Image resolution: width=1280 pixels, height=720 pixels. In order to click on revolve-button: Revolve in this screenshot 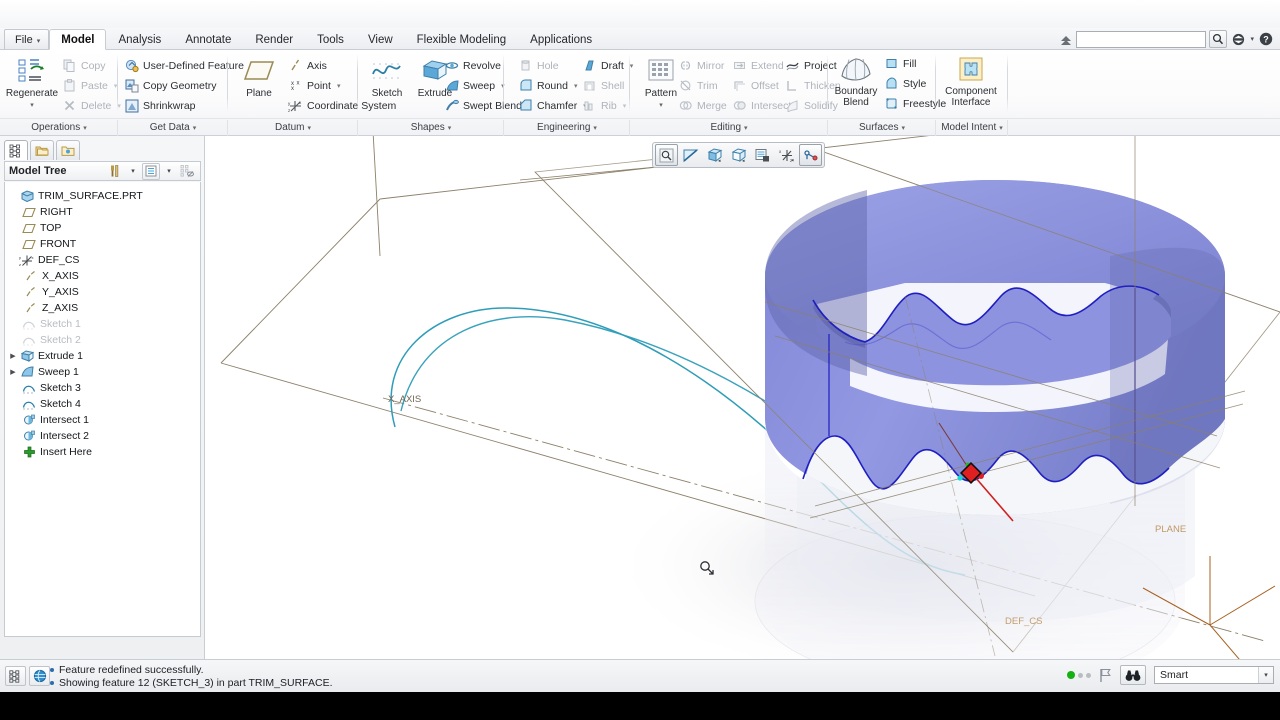, I will do `click(472, 65)`.